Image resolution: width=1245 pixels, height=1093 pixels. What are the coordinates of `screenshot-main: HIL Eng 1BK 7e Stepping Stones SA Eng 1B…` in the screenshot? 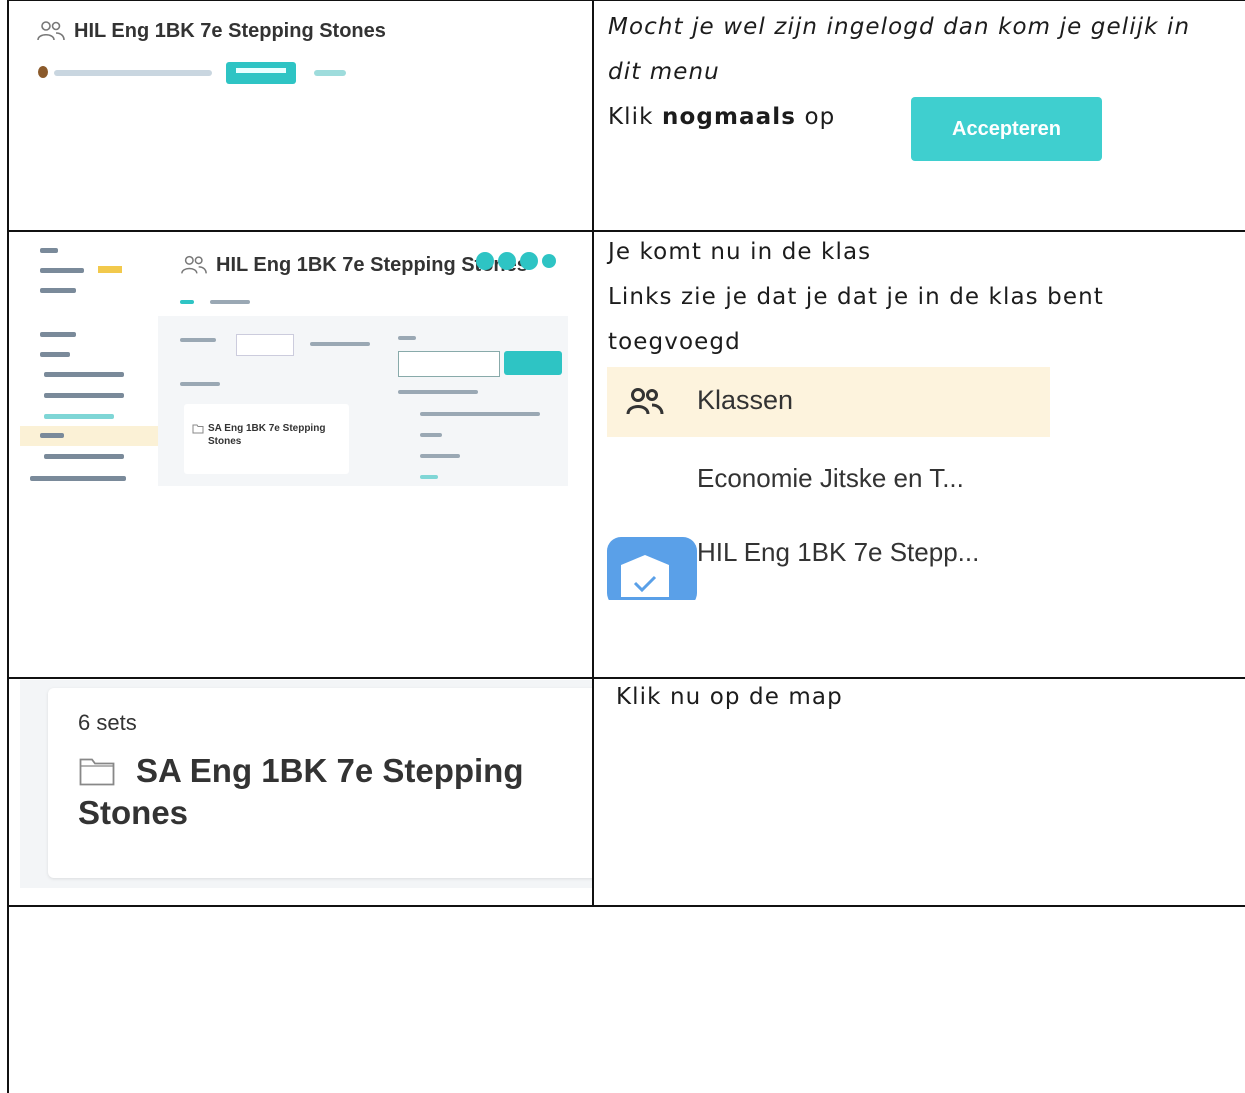 It's located at (363, 361).